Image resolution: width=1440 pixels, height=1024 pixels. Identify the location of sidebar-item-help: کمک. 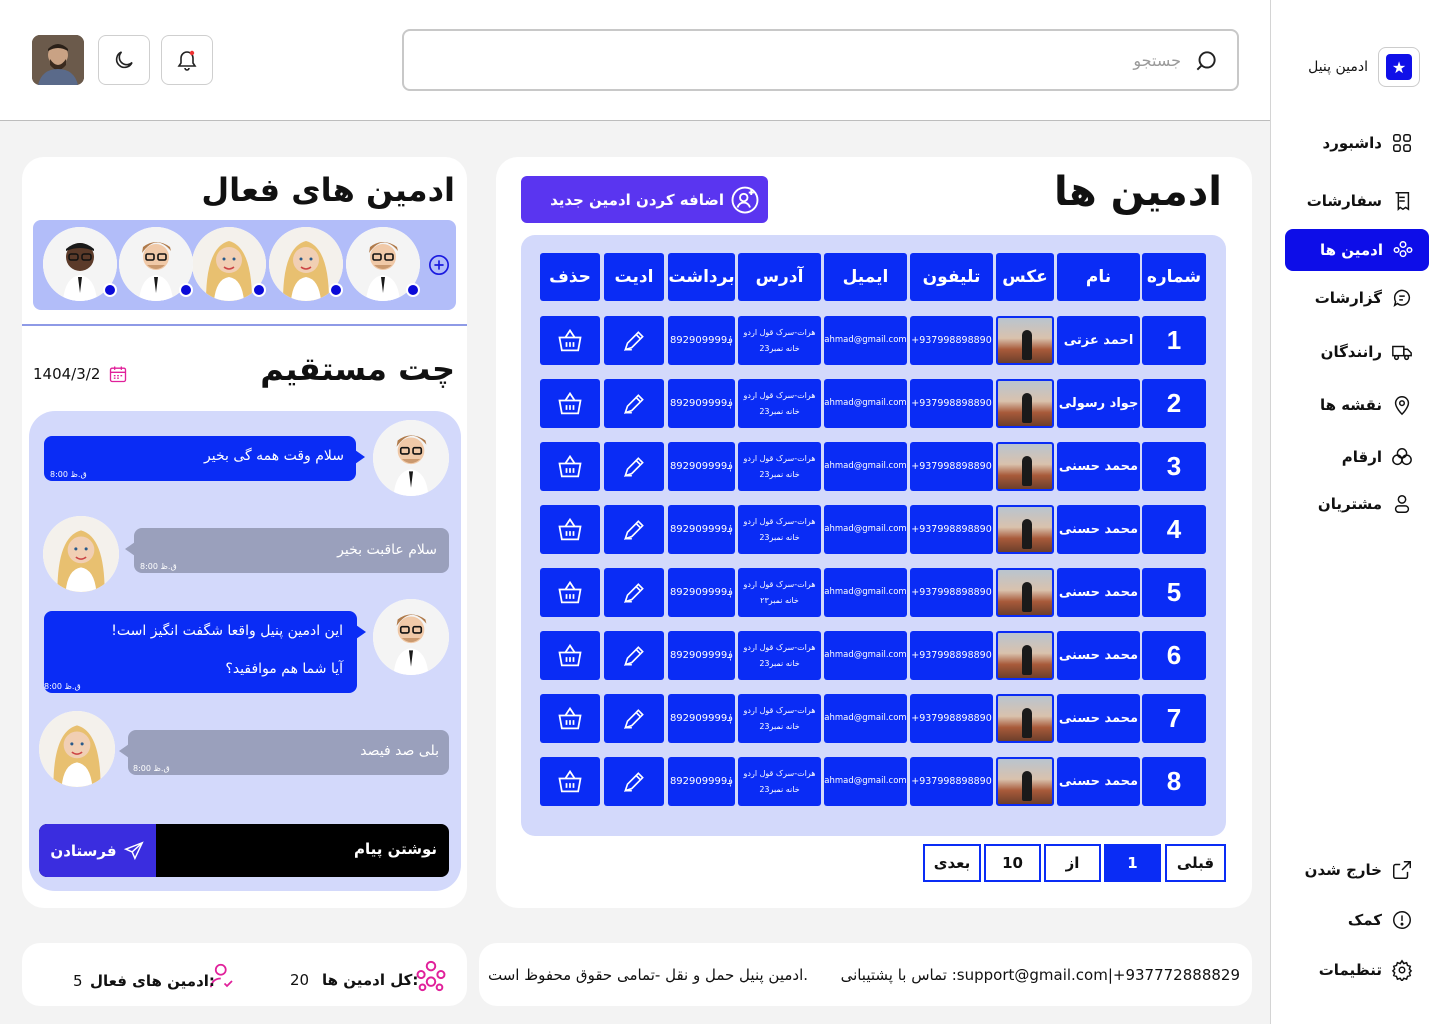
(1381, 920).